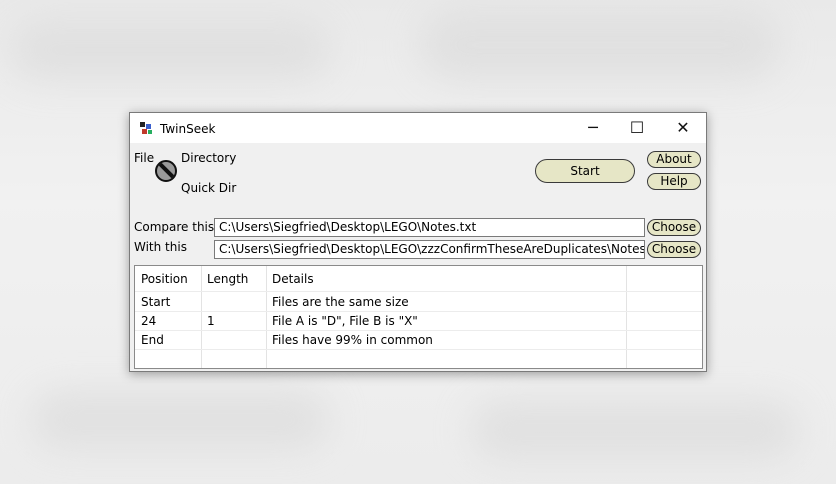 This screenshot has width=836, height=484. What do you see at coordinates (418, 128) in the screenshot?
I see `title-bar: TwinSeek ─ ☐ ✕` at bounding box center [418, 128].